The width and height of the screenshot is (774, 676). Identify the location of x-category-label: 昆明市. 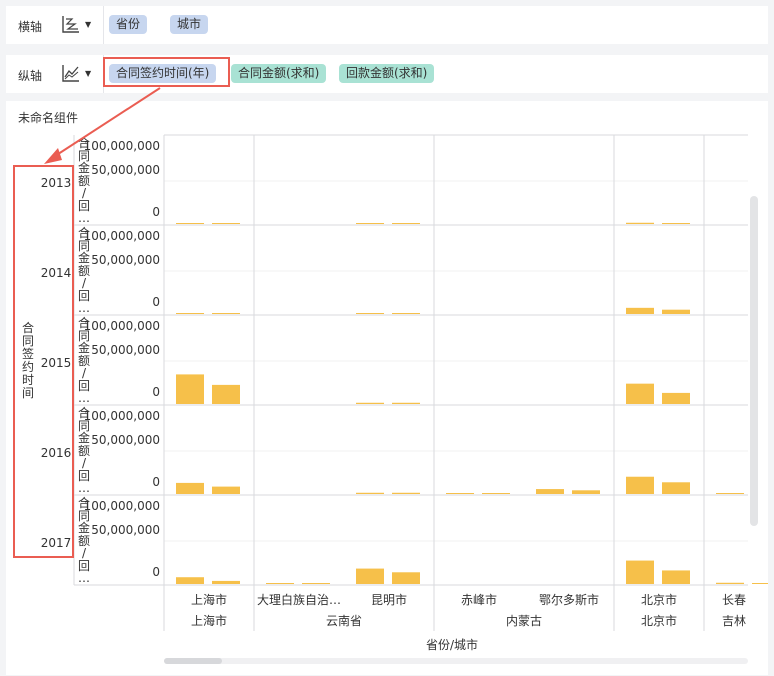
(388, 600).